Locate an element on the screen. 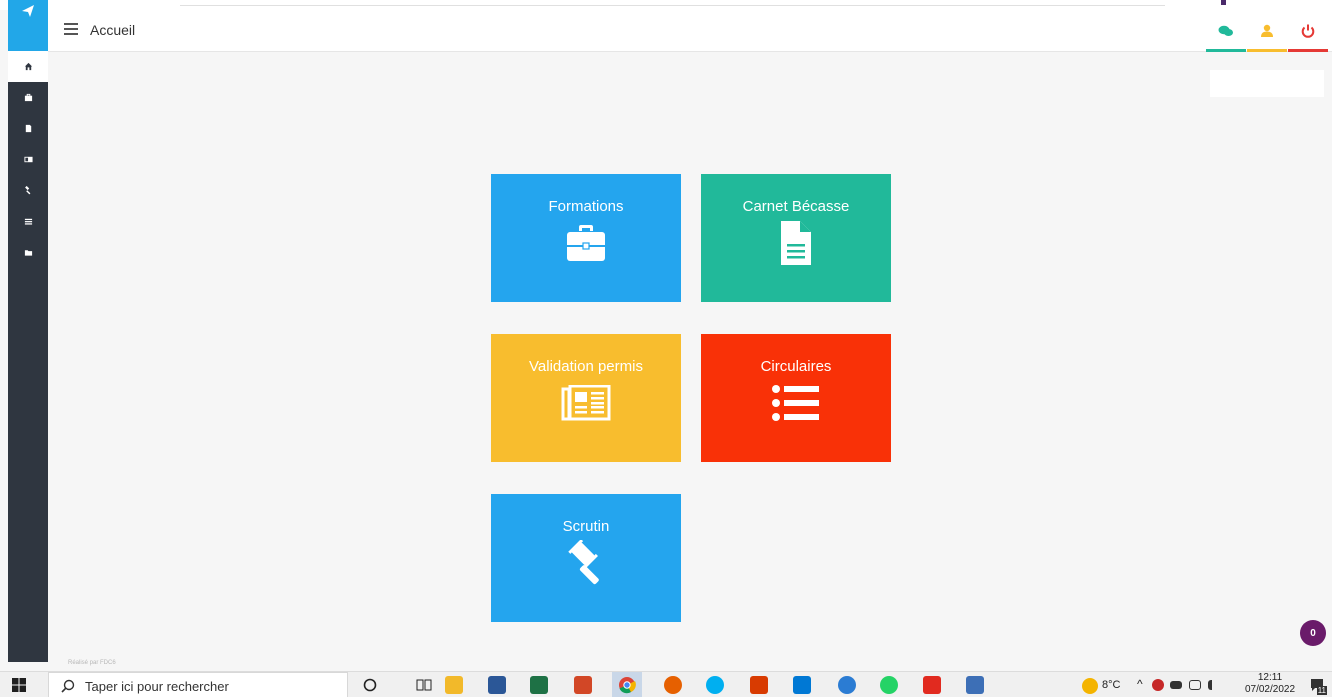  firefox-icon is located at coordinates (673, 685).